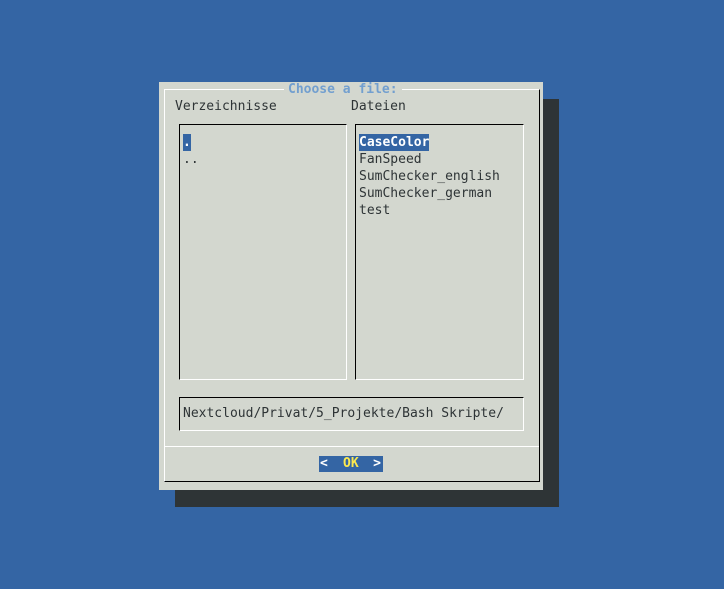 The height and width of the screenshot is (589, 724). Describe the element at coordinates (378, 106) in the screenshot. I see `files-label: Dateien` at that location.